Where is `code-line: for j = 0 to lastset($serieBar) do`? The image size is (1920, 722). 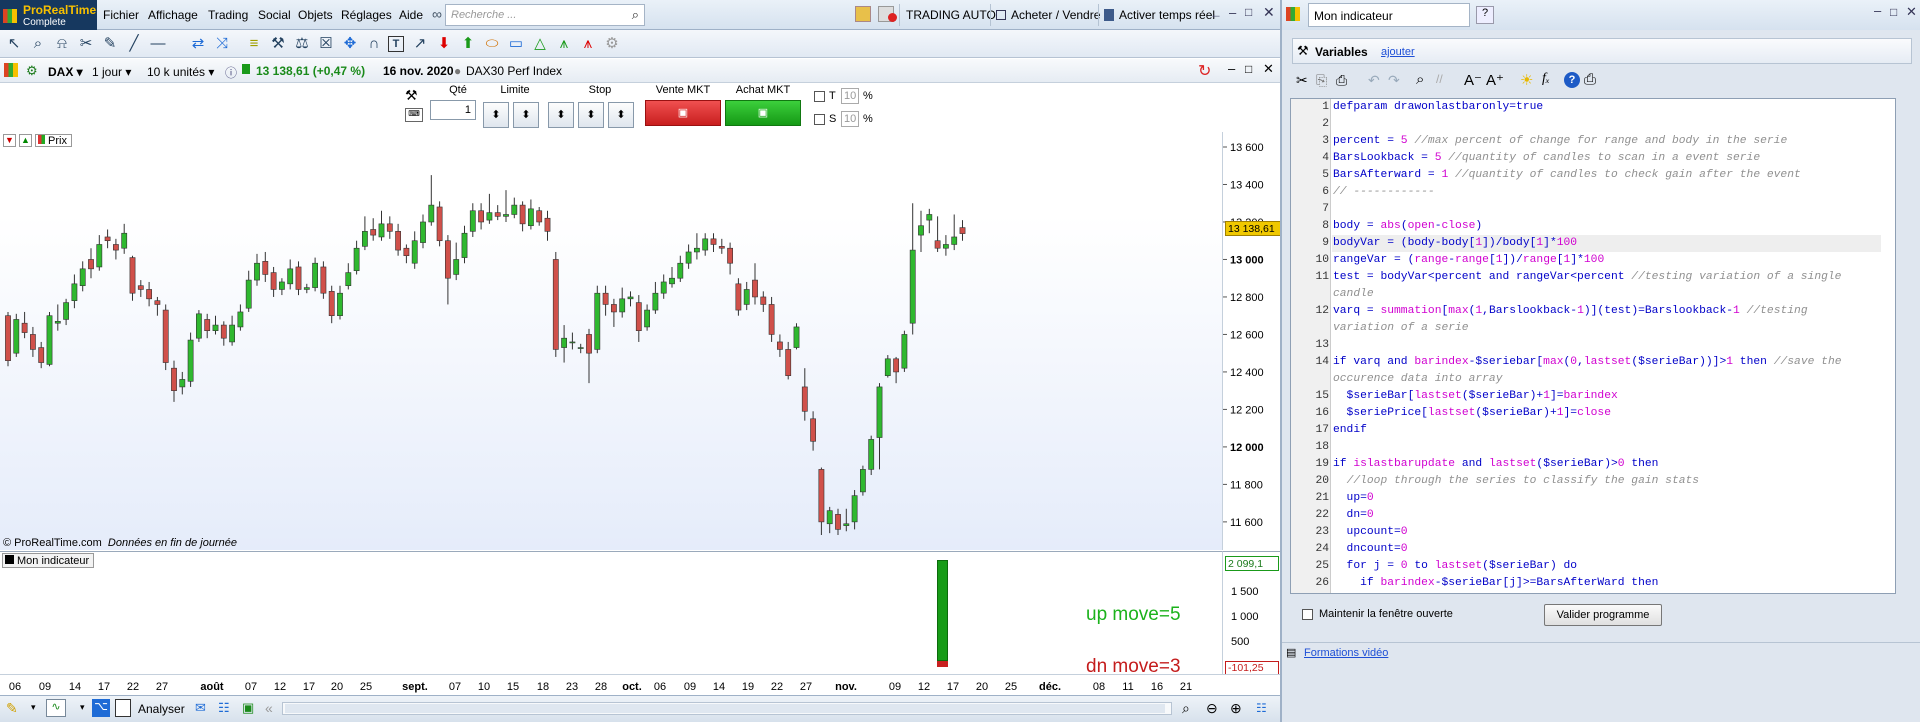
code-line: for j = 0 to lastset($serieBar) do is located at coordinates (1455, 566).